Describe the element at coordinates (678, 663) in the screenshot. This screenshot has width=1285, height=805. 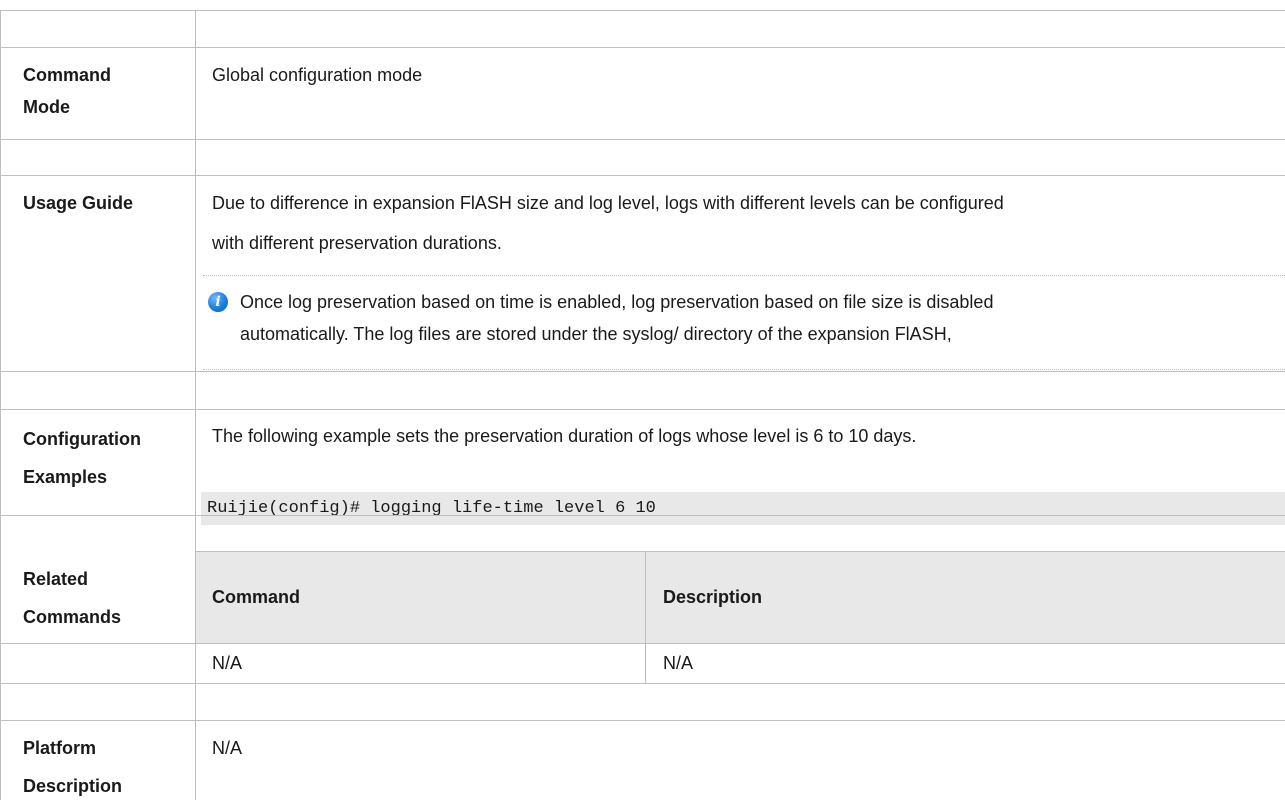
I see `related-commands-cell-description: N/A` at that location.